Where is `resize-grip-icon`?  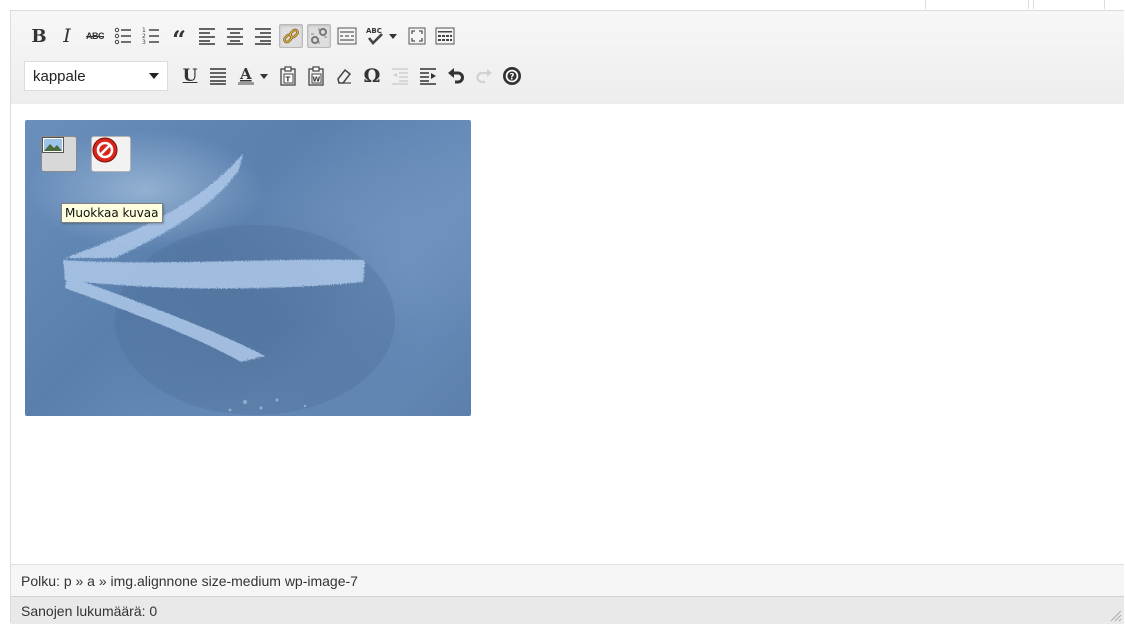 resize-grip-icon is located at coordinates (1115, 615).